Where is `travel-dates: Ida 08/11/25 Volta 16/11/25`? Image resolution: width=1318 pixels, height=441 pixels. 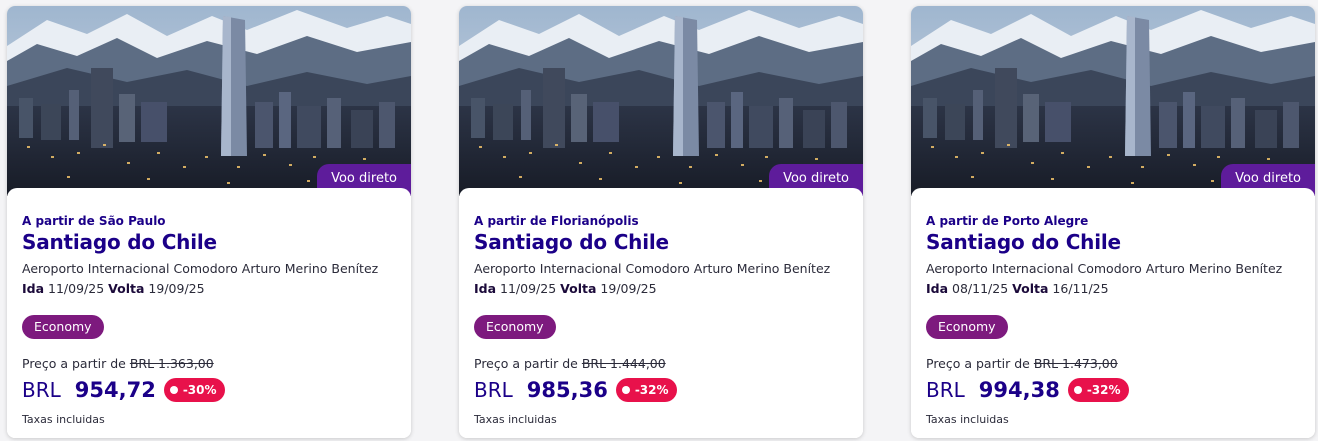
travel-dates: Ida 08/11/25 Volta 16/11/25 is located at coordinates (1017, 288).